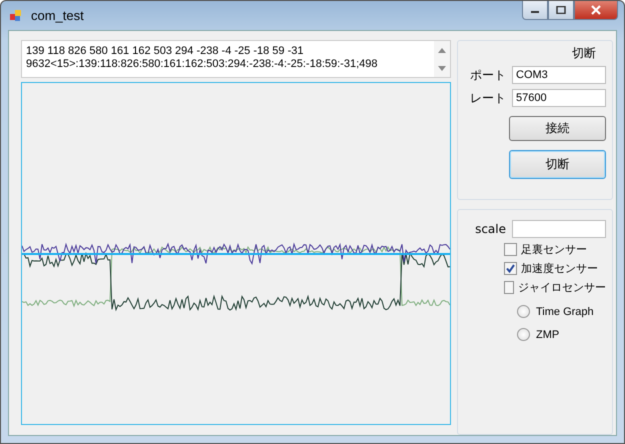 This screenshot has height=444, width=625. What do you see at coordinates (557, 164) in the screenshot?
I see `disconnect-button: 切断` at bounding box center [557, 164].